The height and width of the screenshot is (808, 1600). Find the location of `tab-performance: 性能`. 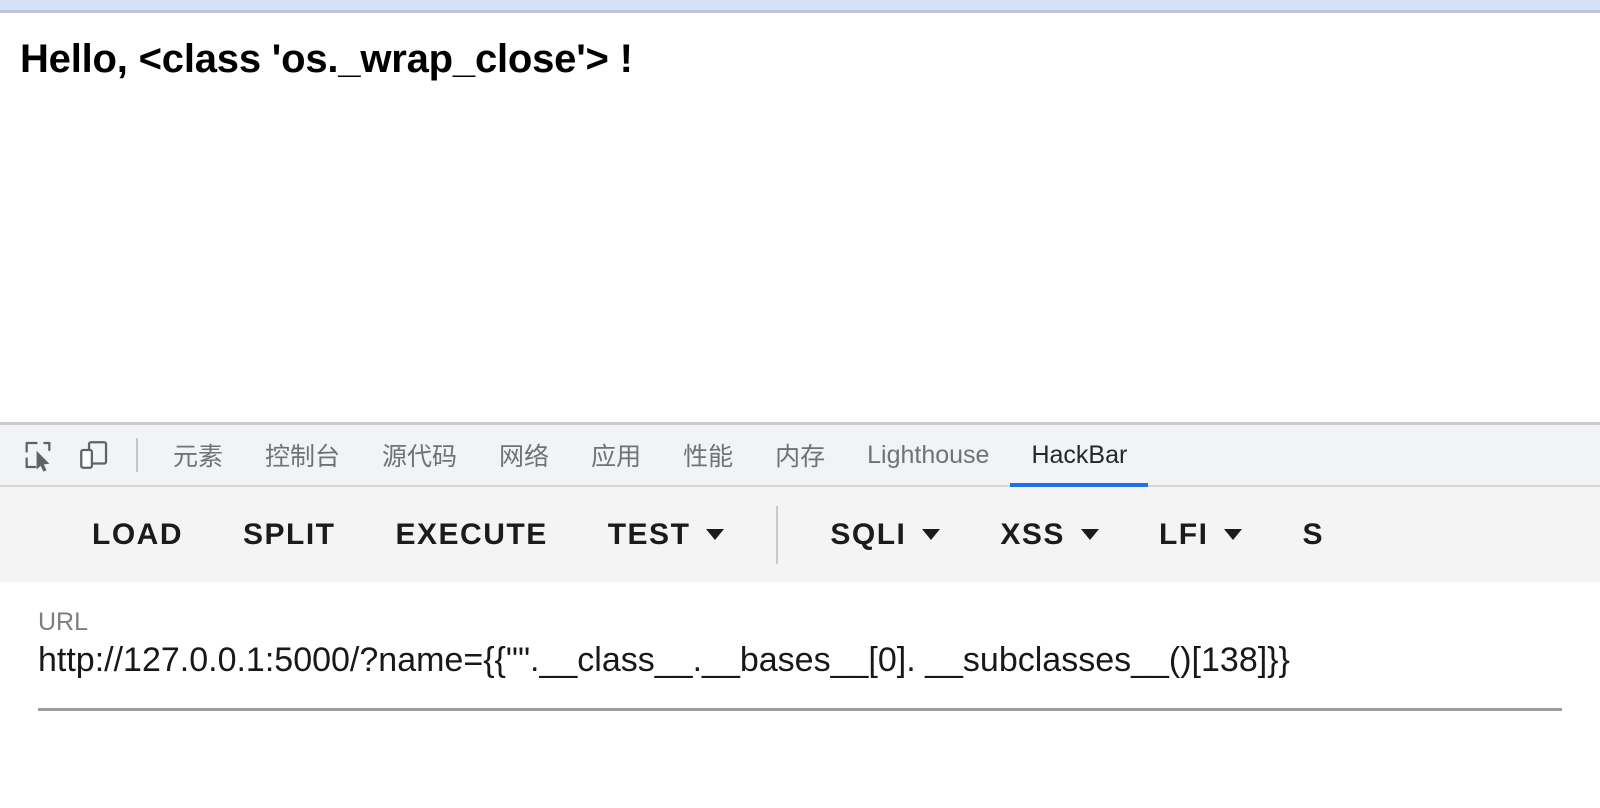

tab-performance: 性能 is located at coordinates (708, 455).